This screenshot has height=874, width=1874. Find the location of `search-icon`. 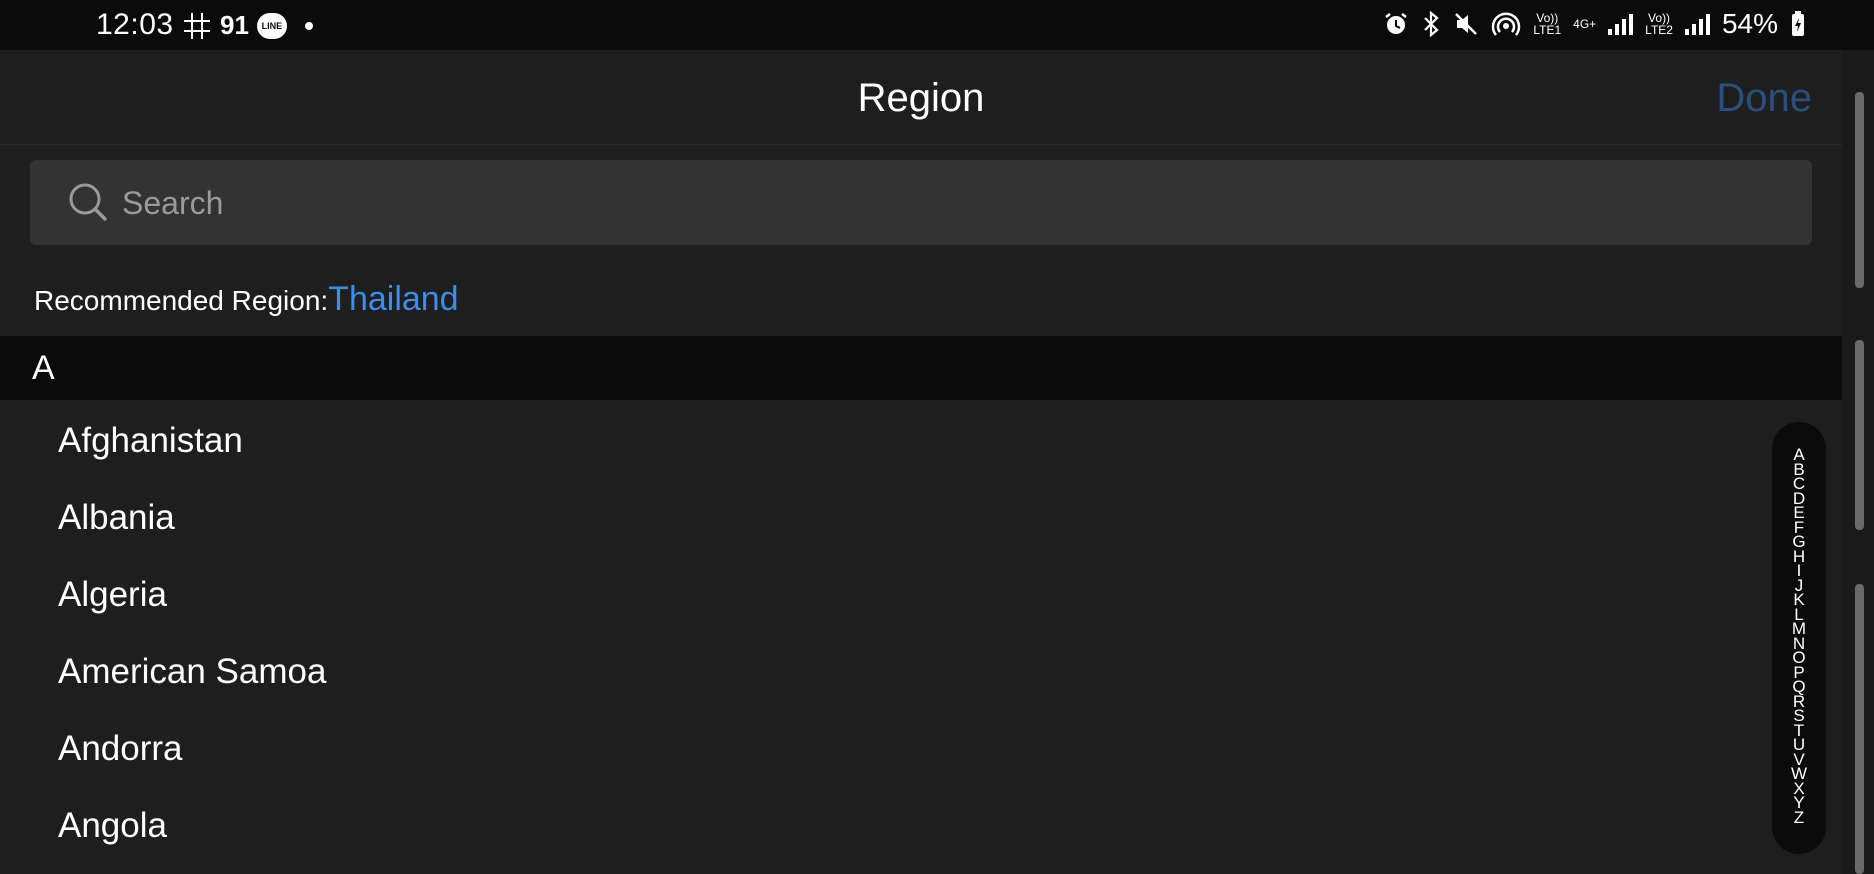

search-icon is located at coordinates (88, 202).